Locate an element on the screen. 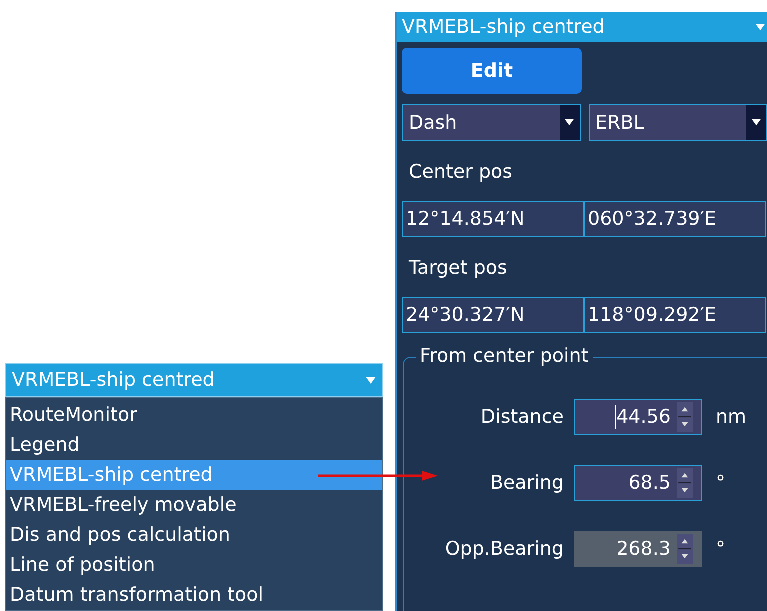 The height and width of the screenshot is (611, 767). field-label: Bearing is located at coordinates (526, 483).